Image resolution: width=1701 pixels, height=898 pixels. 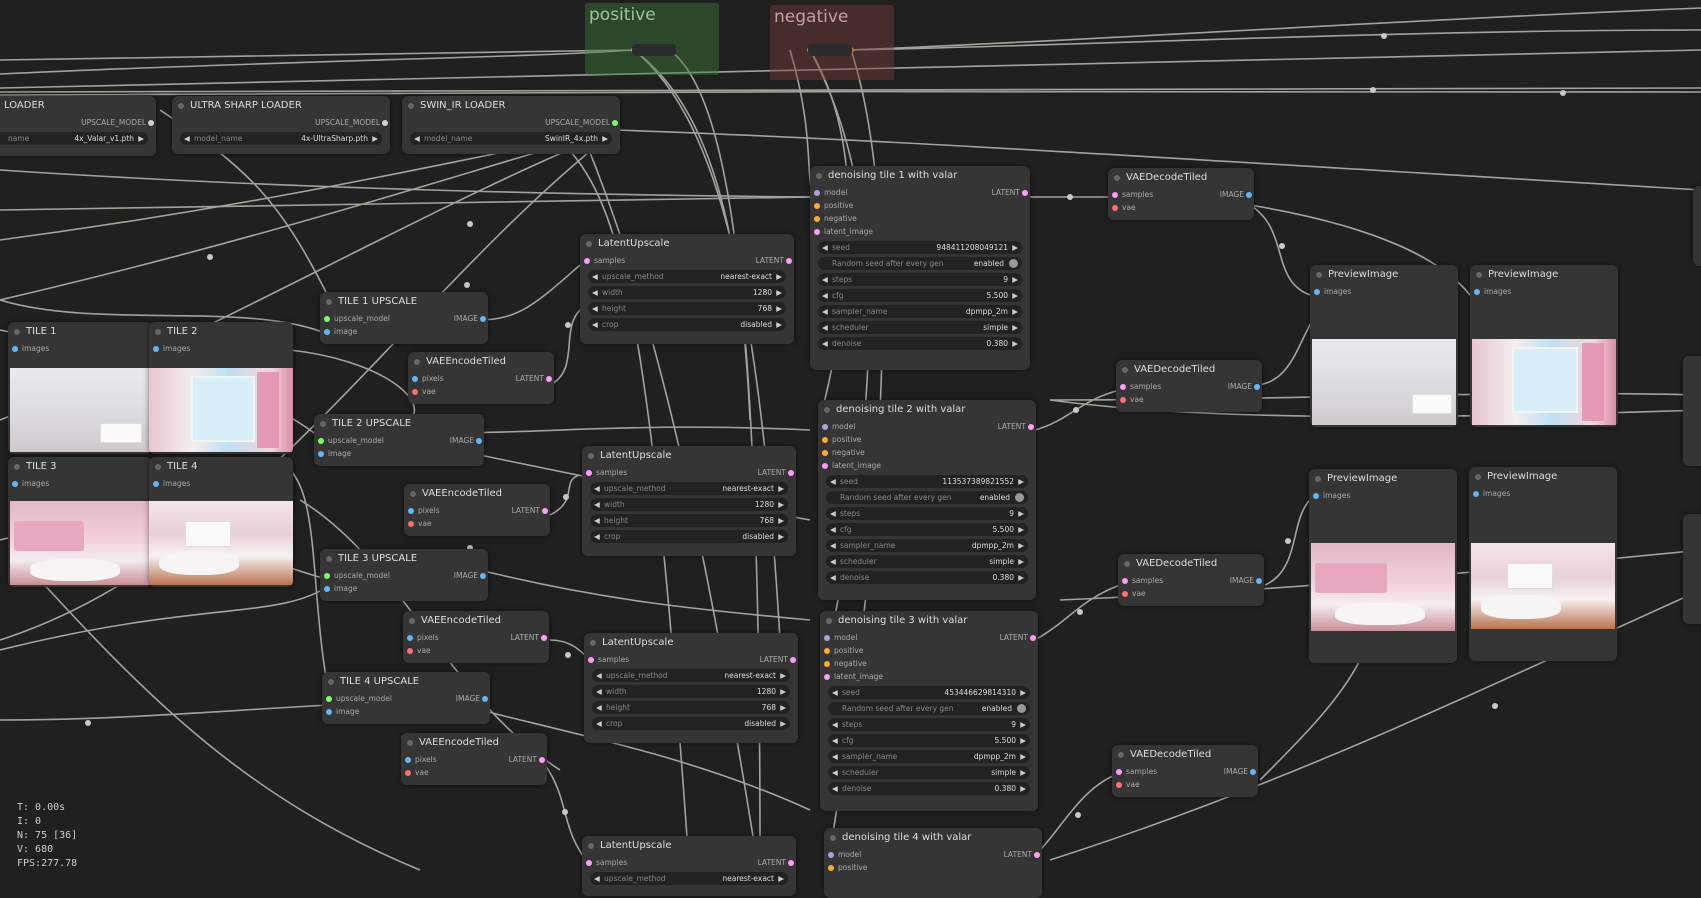 What do you see at coordinates (404, 318) in the screenshot?
I see `tile-1-upscale-node: TILE 1 UPSCALE upscale_model IMAGE image` at bounding box center [404, 318].